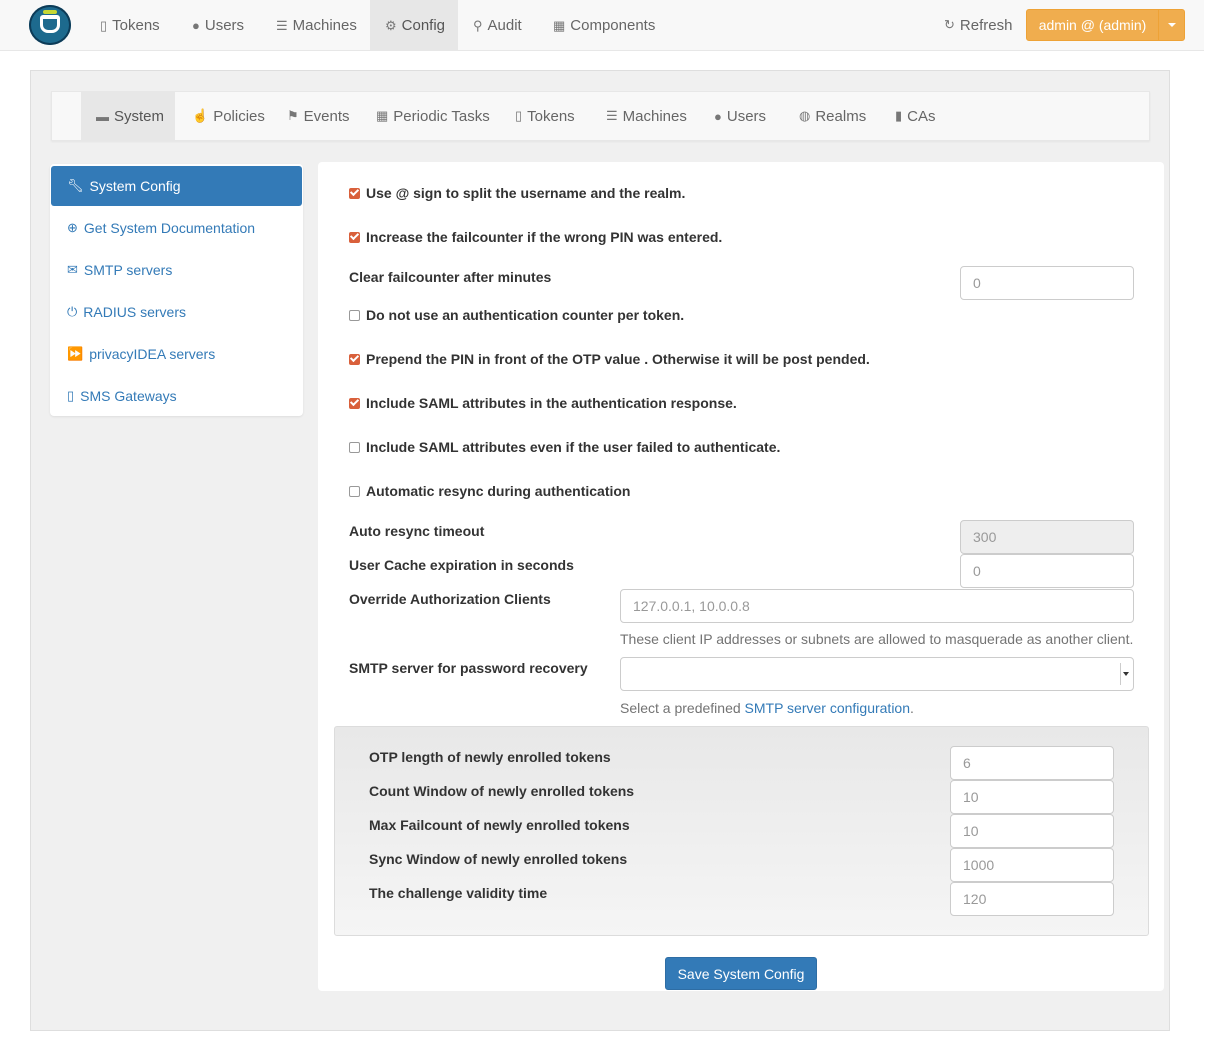  I want to click on smtp-config-link: SMTP server configuration, so click(827, 708).